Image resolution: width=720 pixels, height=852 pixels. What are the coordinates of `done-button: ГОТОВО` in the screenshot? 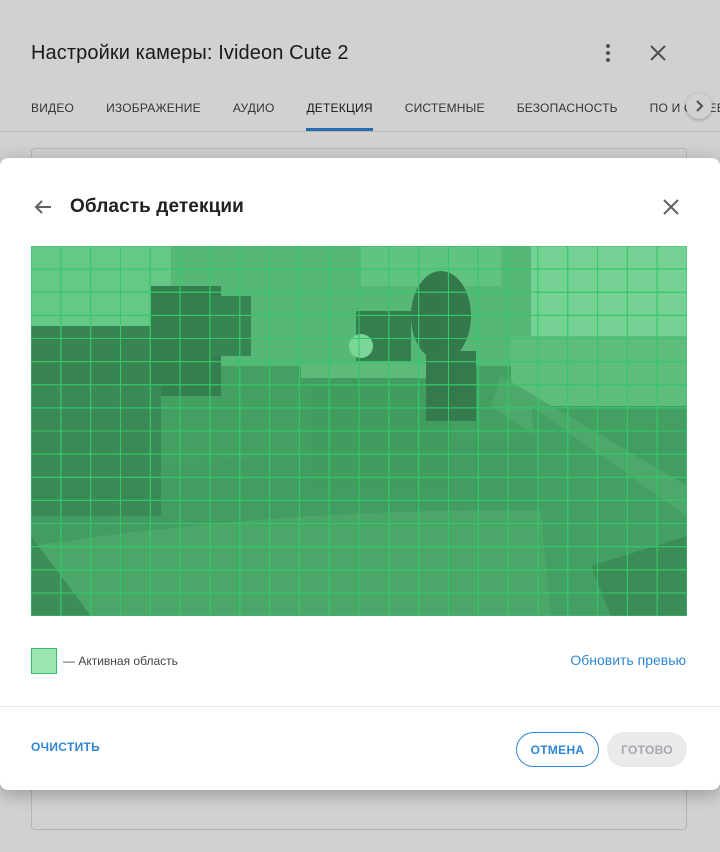 It's located at (647, 749).